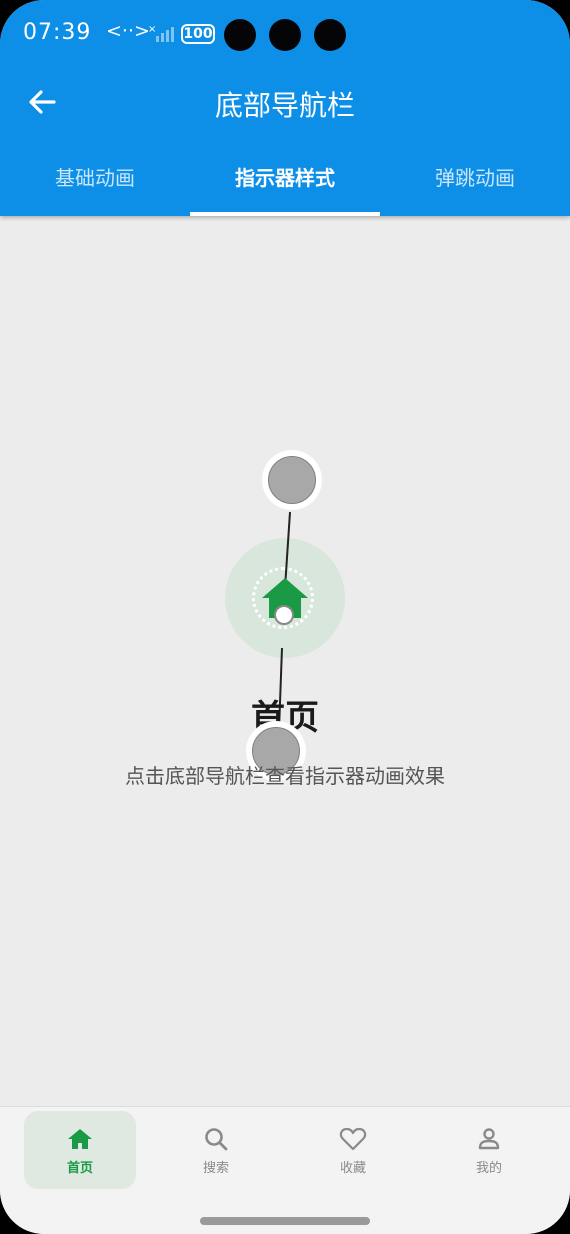  I want to click on nav-item-search: 搜索, so click(216, 1150).